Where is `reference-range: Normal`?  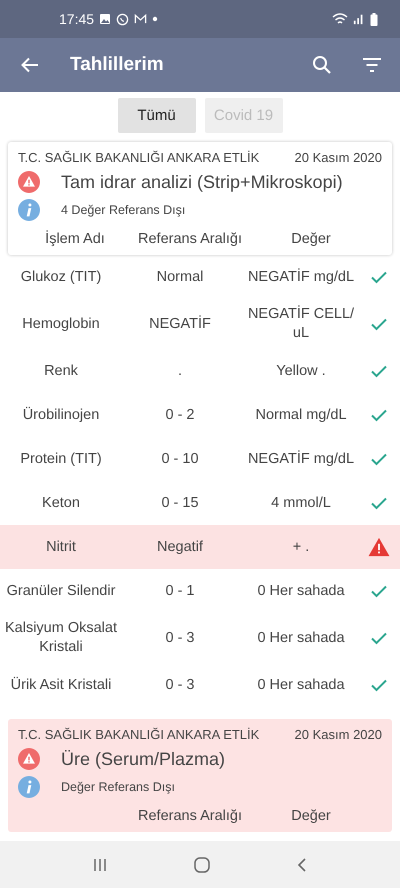 reference-range: Normal is located at coordinates (180, 277).